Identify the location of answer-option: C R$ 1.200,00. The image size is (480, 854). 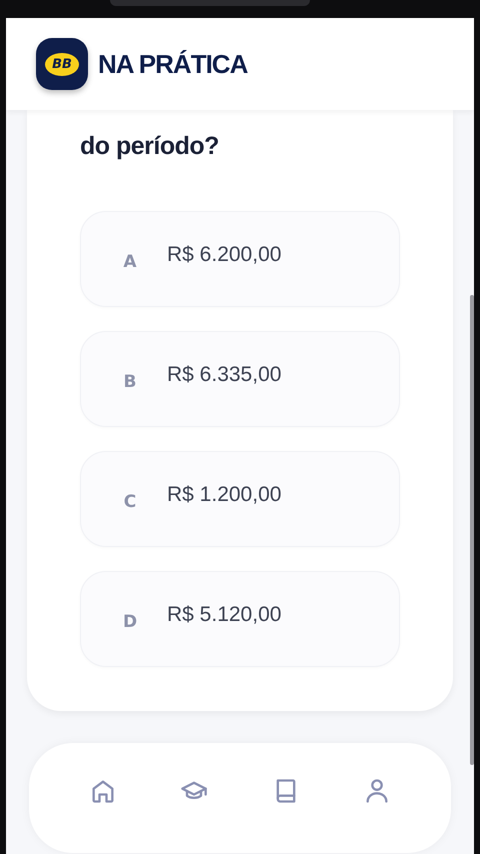
(240, 499).